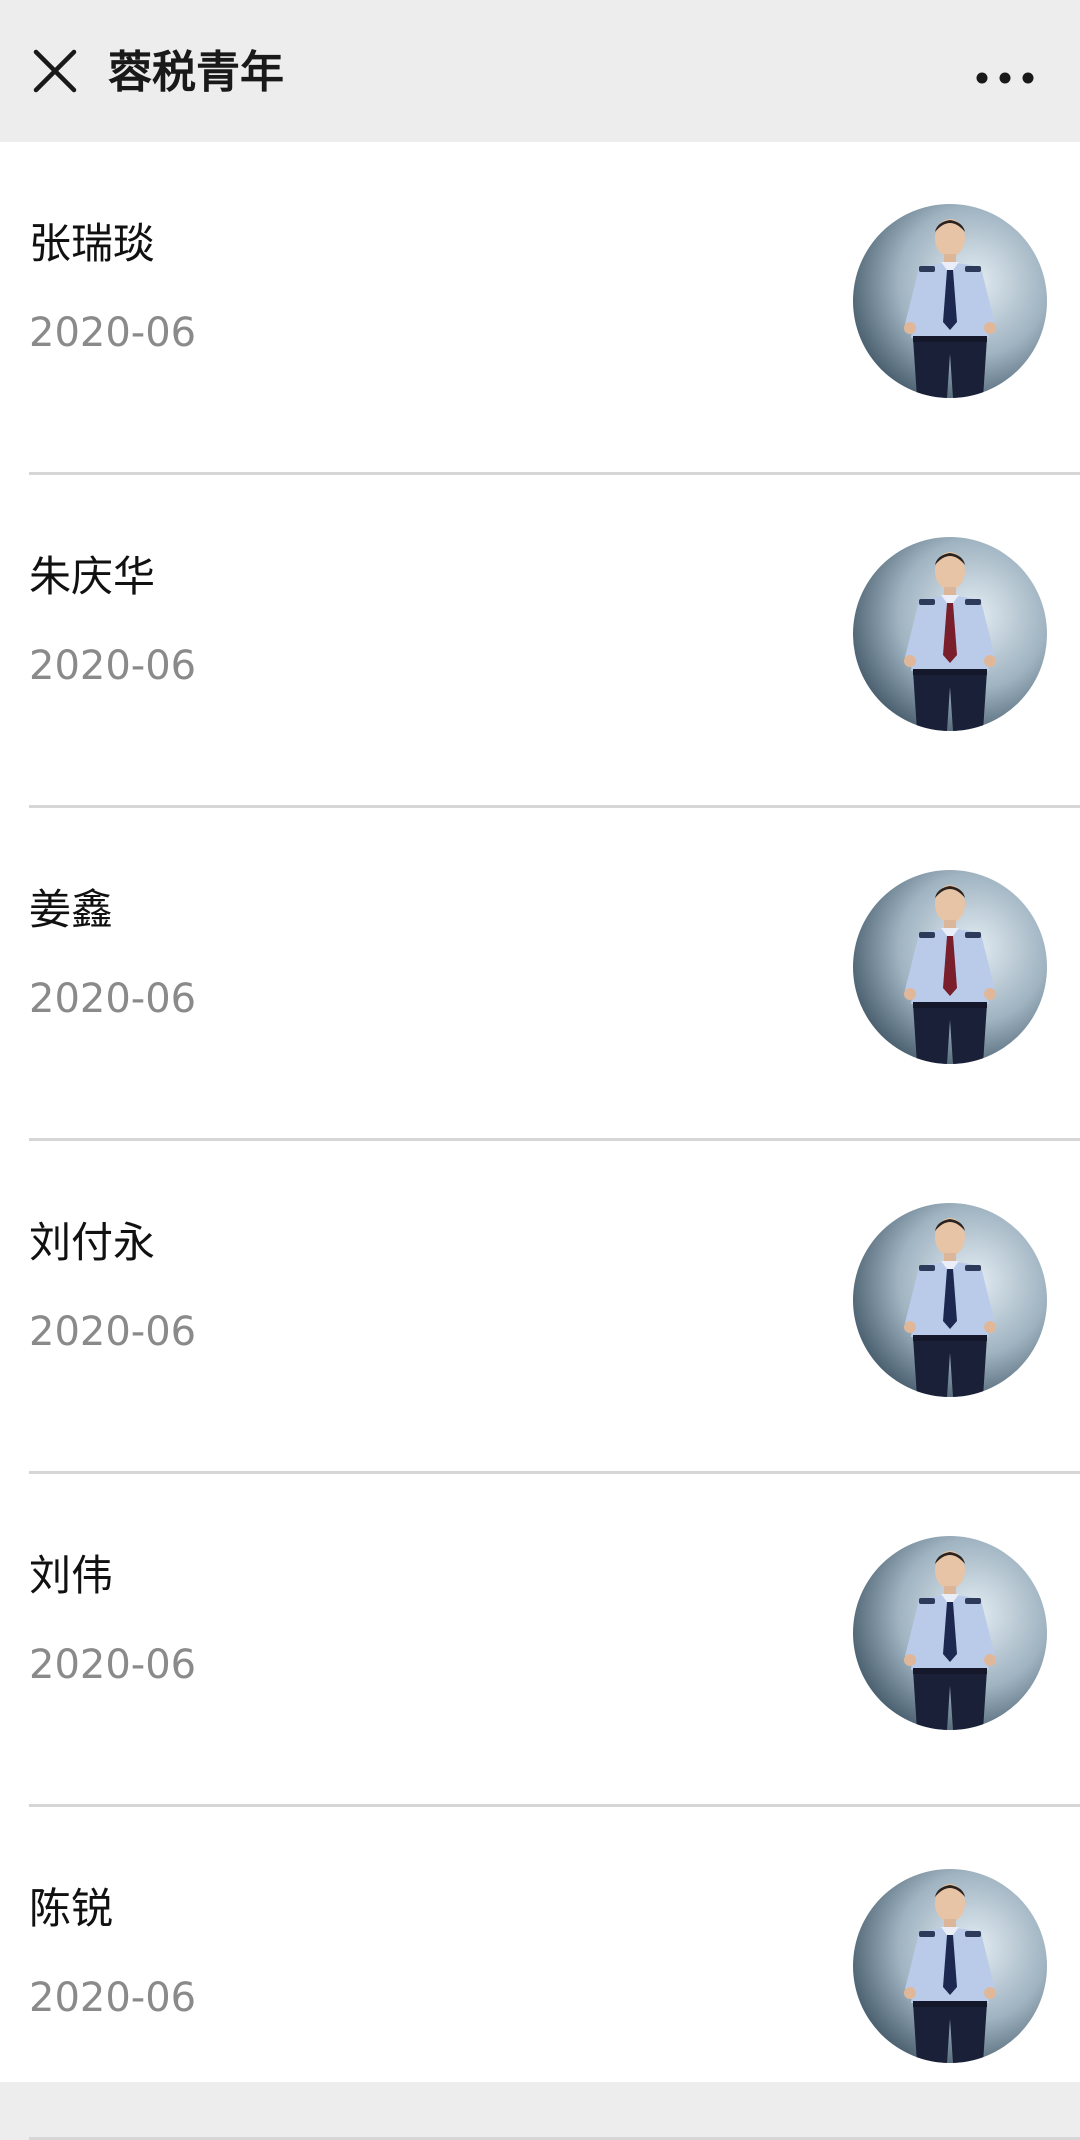 This screenshot has width=1080, height=2140. I want to click on close-icon, so click(55, 71).